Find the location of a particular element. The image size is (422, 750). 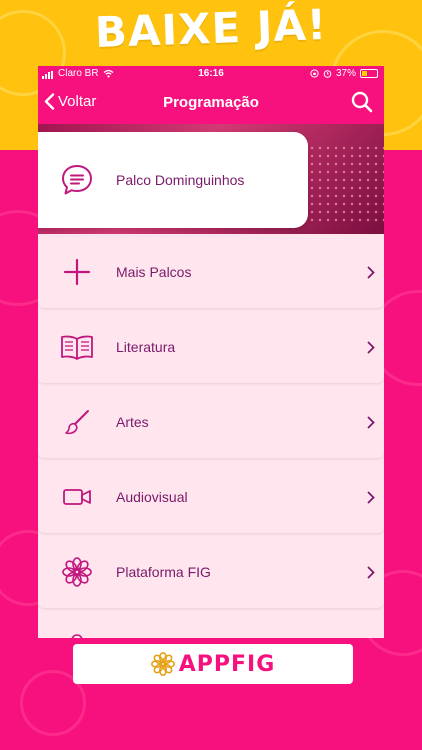

page-title: Programação is located at coordinates (211, 102).